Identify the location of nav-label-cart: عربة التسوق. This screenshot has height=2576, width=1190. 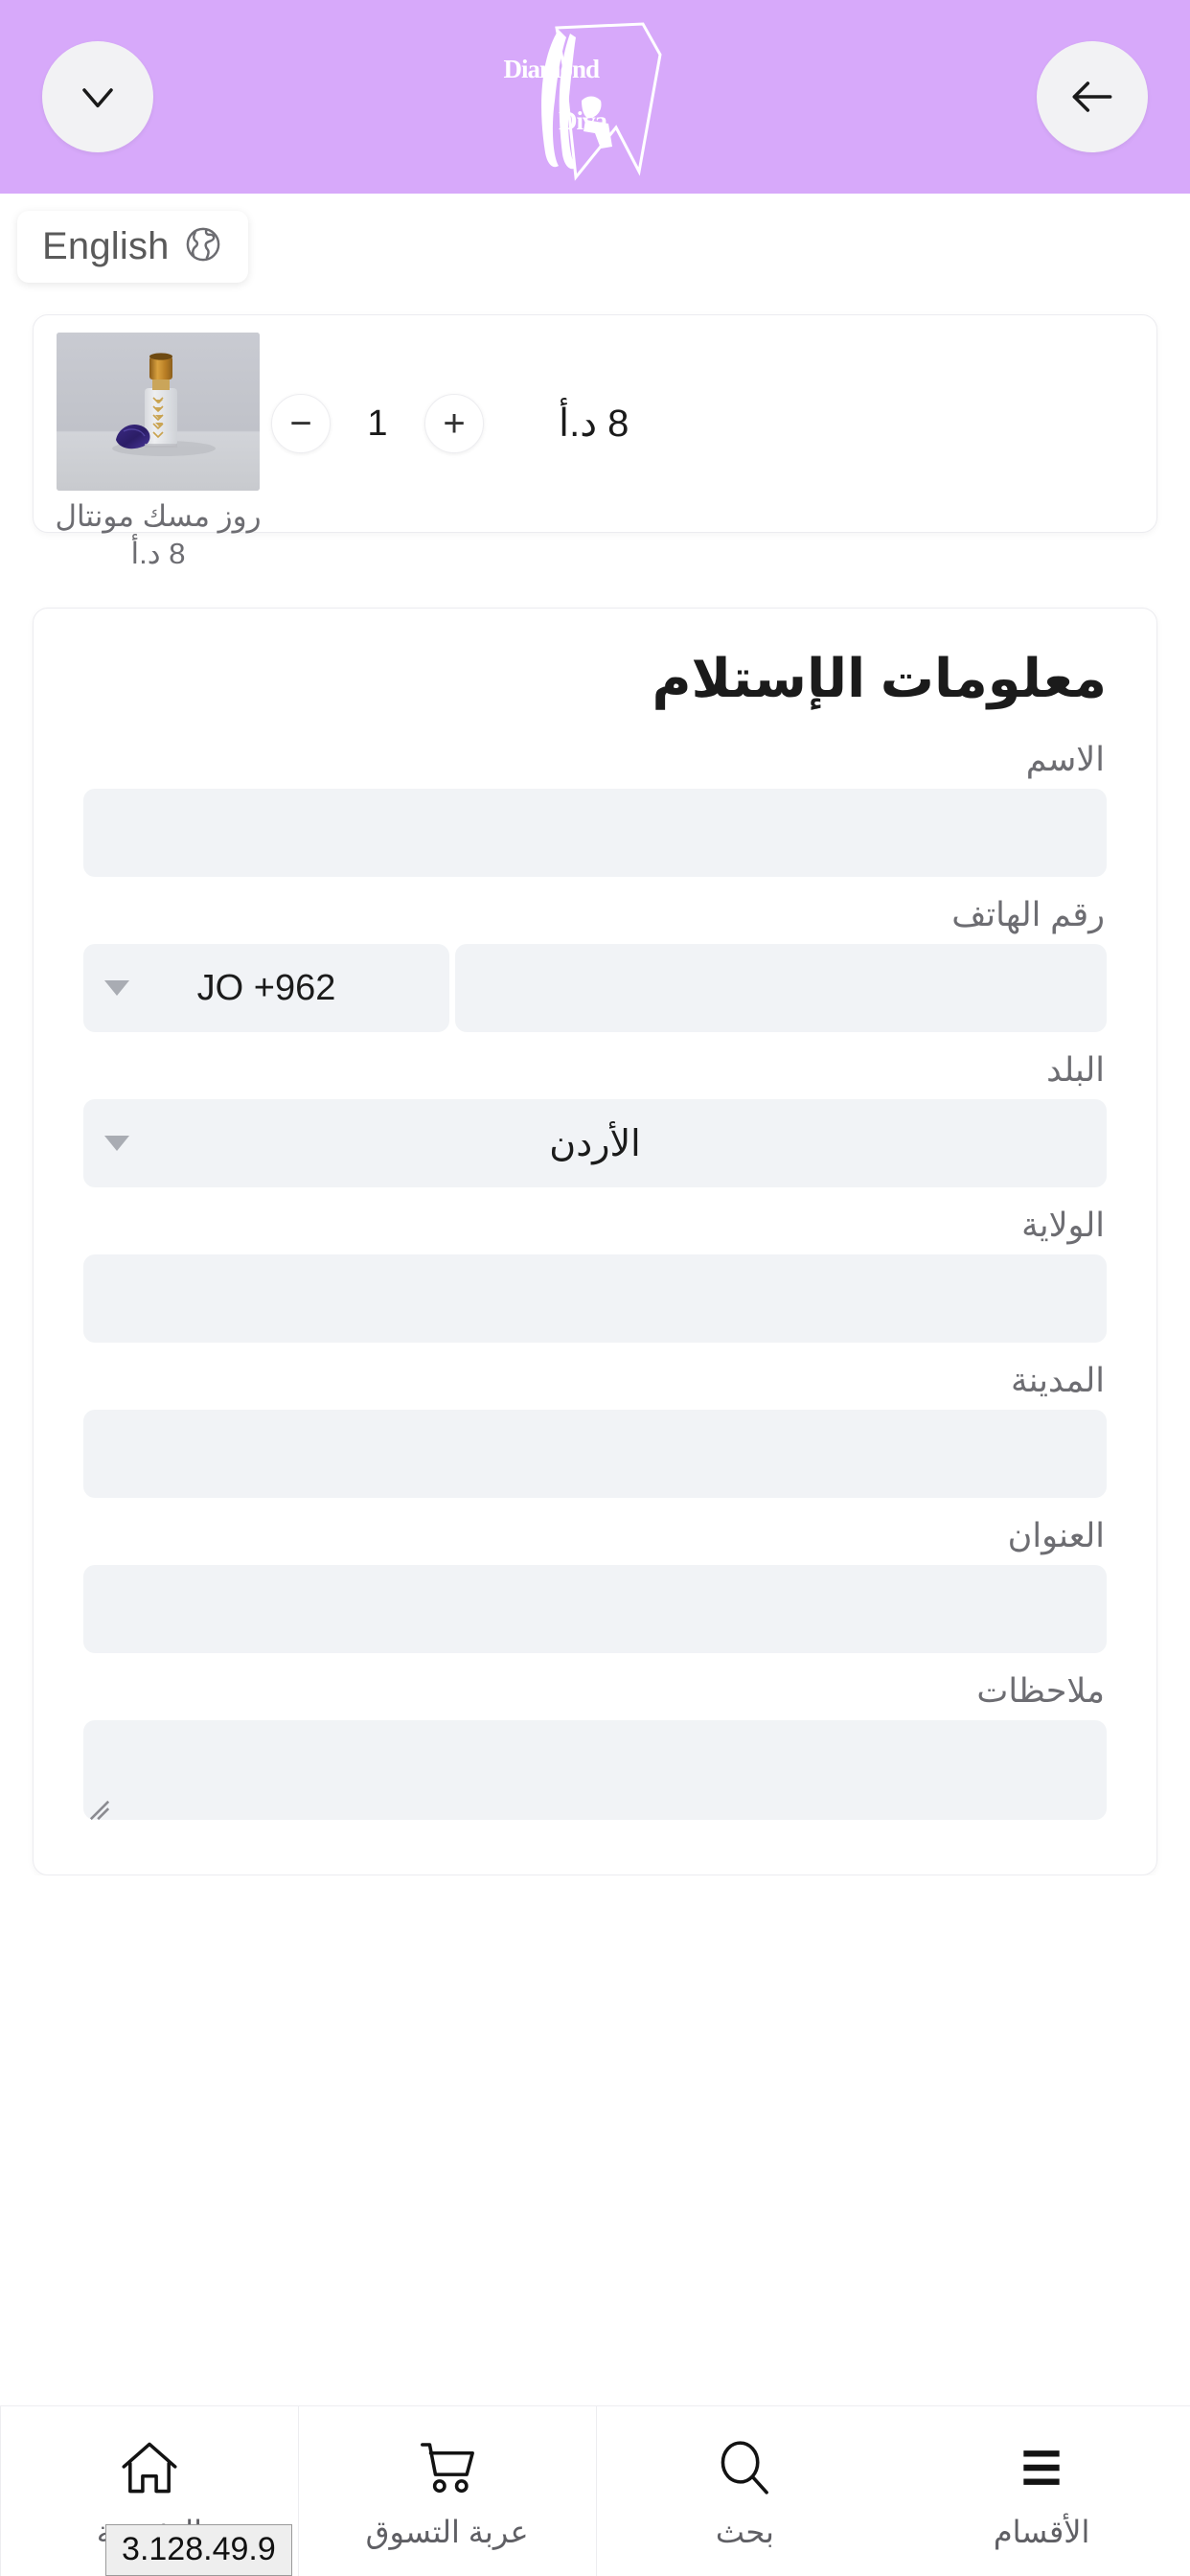
(447, 2532).